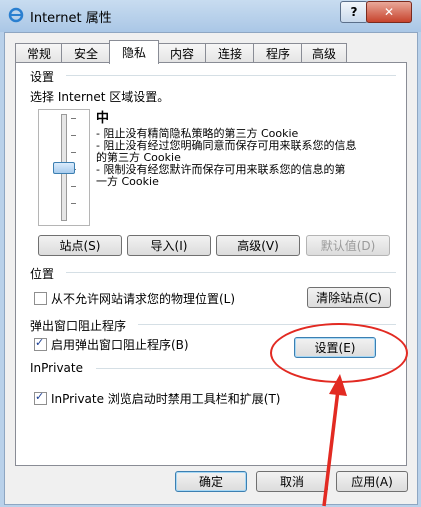 This screenshot has width=421, height=507. I want to click on location-group-label: 位置, so click(44, 273).